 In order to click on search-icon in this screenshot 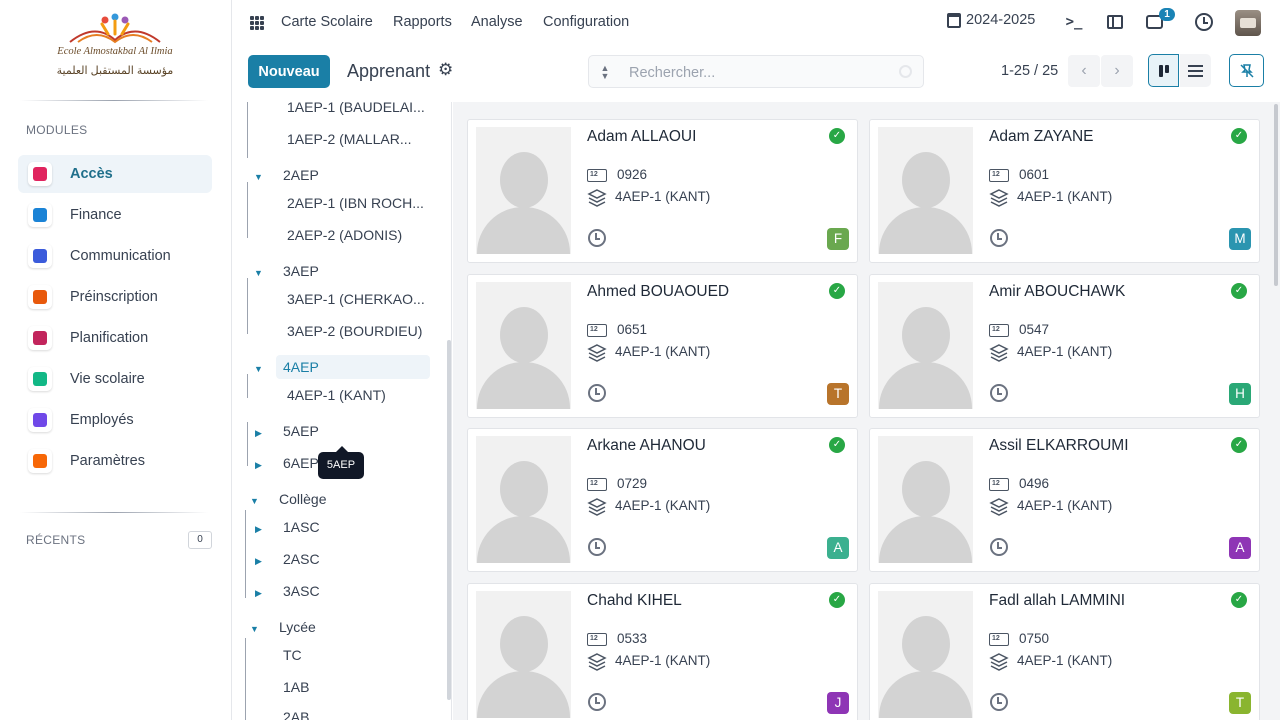, I will do `click(905, 71)`.